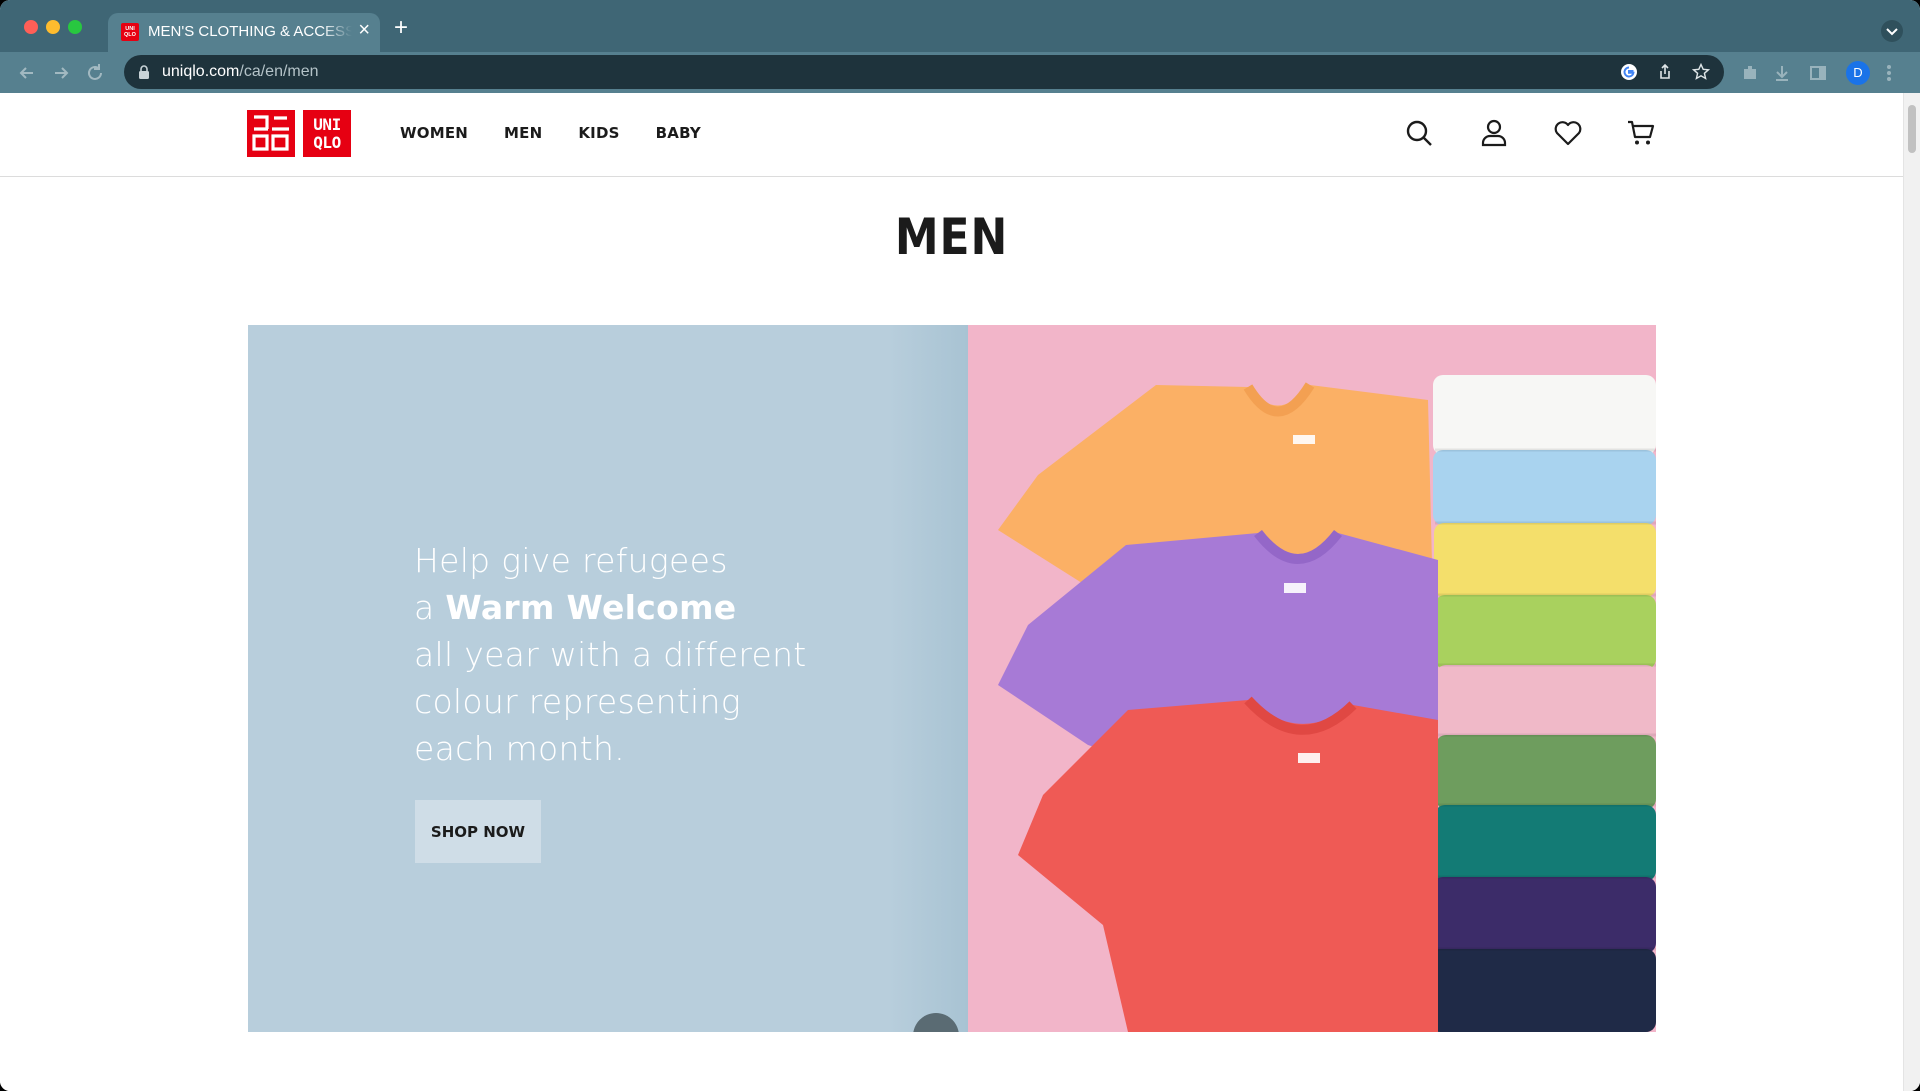 Image resolution: width=1920 pixels, height=1091 pixels. What do you see at coordinates (1912, 129) in the screenshot?
I see `scrollbar-thumb` at bounding box center [1912, 129].